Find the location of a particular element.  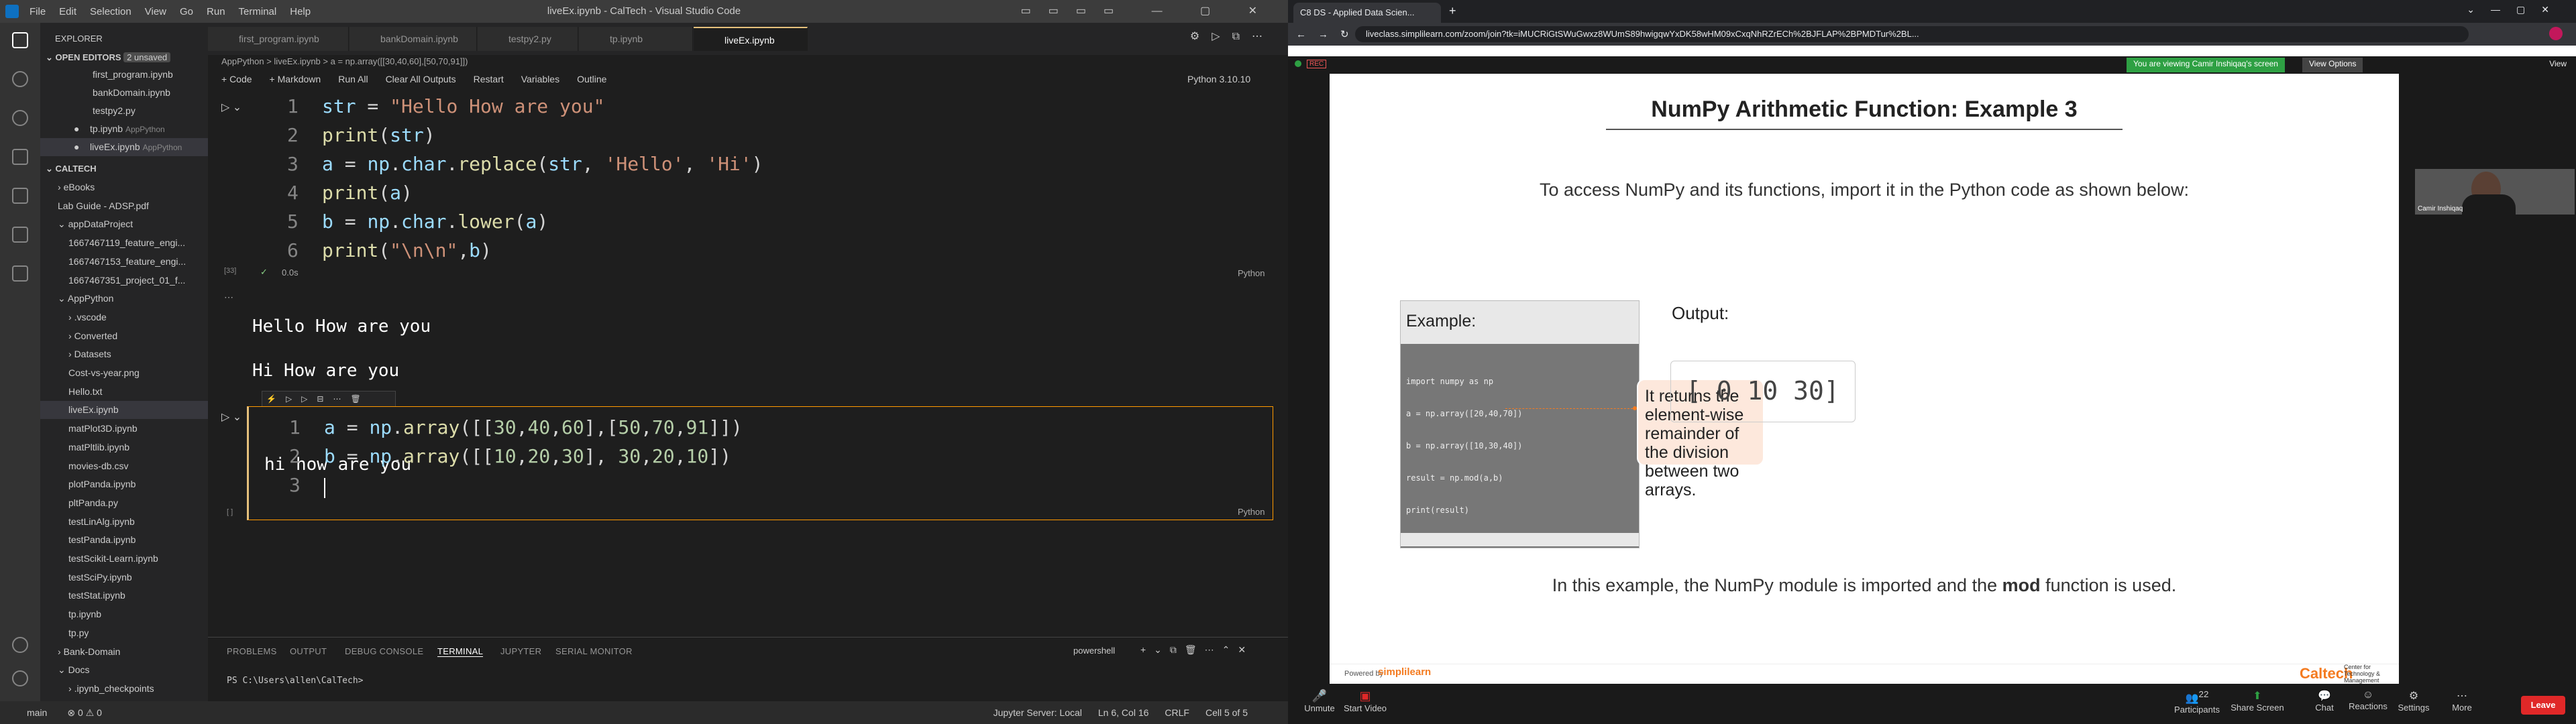

variables-button: Variables is located at coordinates (540, 83).